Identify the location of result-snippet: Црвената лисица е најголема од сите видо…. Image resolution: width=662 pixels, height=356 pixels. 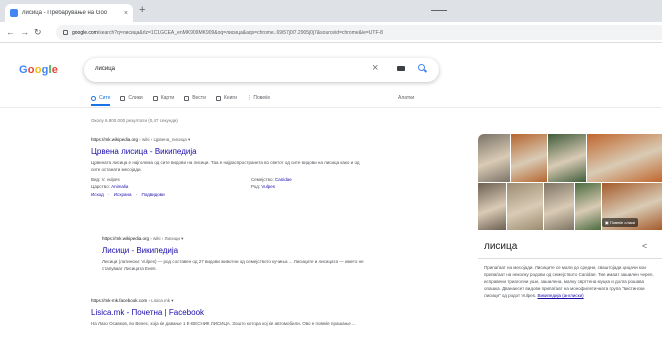
(225, 166).